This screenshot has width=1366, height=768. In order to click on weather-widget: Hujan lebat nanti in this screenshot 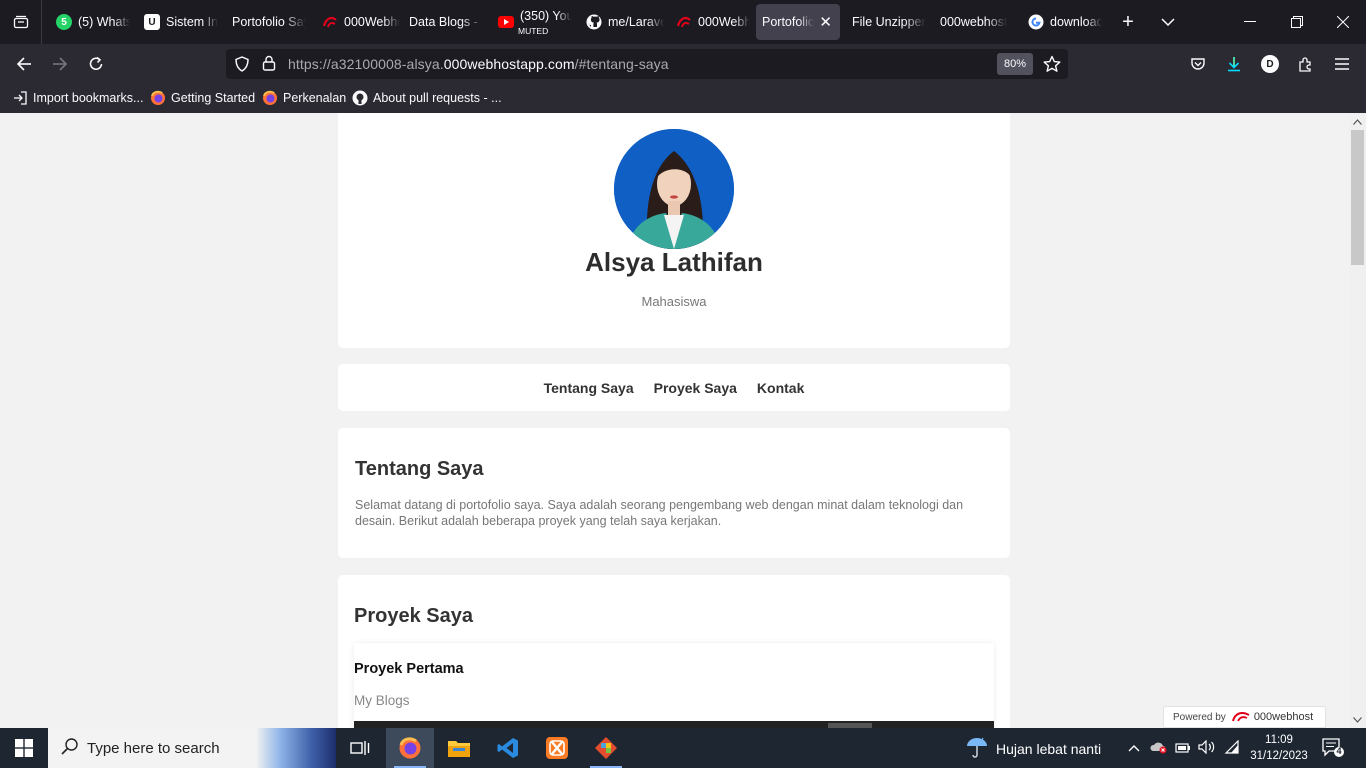, I will do `click(1033, 748)`.